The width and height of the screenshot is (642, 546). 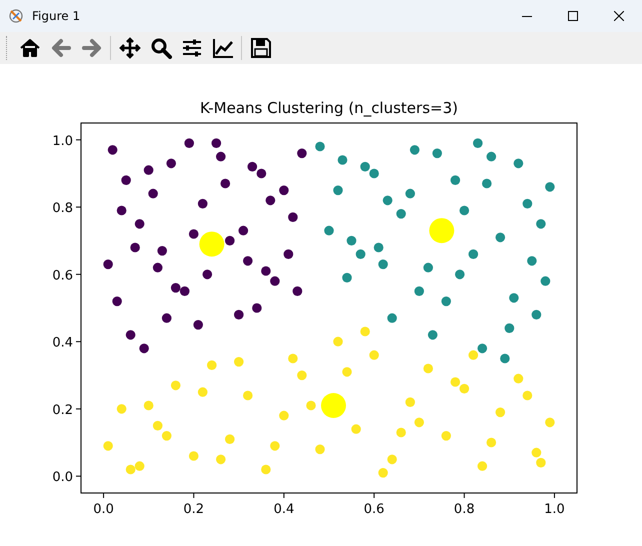 What do you see at coordinates (619, 16) in the screenshot?
I see `close-icon` at bounding box center [619, 16].